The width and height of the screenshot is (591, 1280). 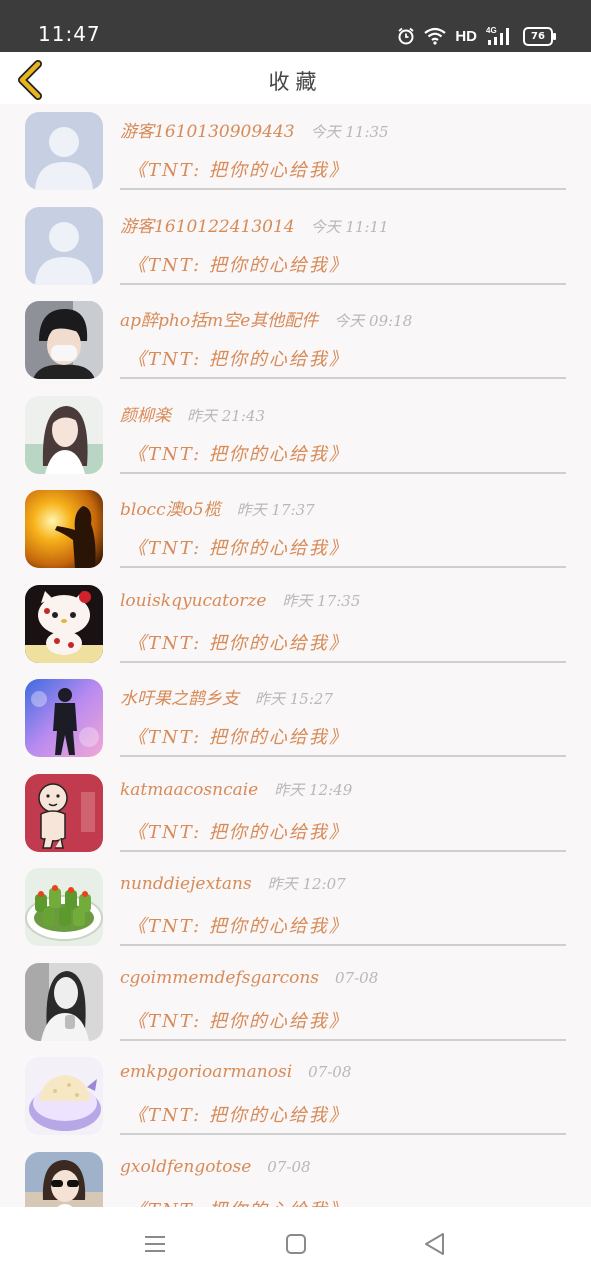 I want to click on status-bar: 11:47 HD 4G 76, so click(x=295, y=26).